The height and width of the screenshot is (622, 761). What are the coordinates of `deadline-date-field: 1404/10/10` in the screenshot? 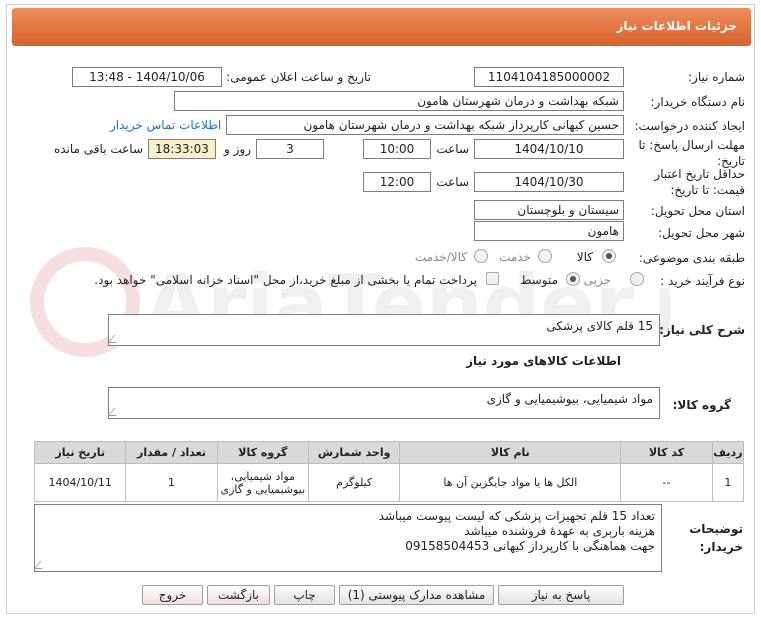 It's located at (549, 149).